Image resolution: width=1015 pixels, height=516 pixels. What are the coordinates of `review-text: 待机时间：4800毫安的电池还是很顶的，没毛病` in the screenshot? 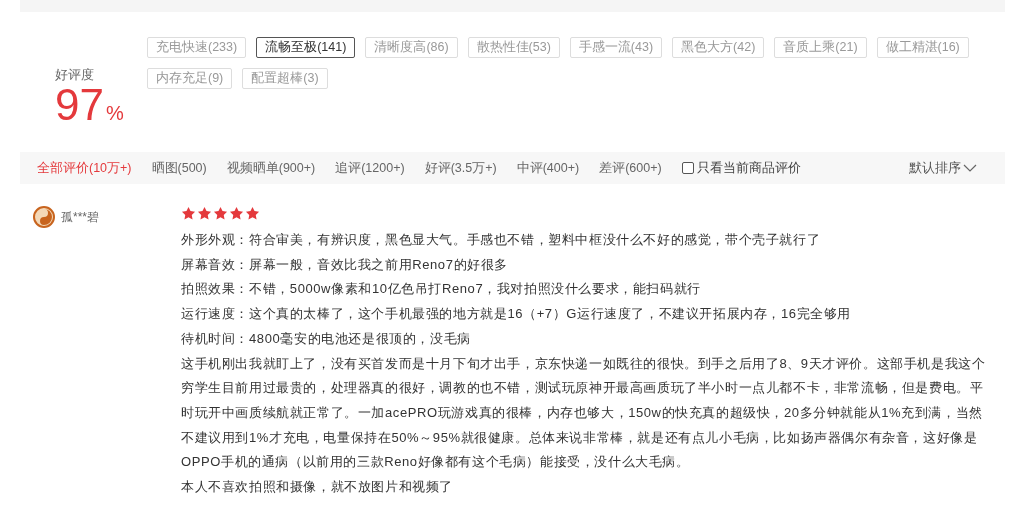 It's located at (326, 338).